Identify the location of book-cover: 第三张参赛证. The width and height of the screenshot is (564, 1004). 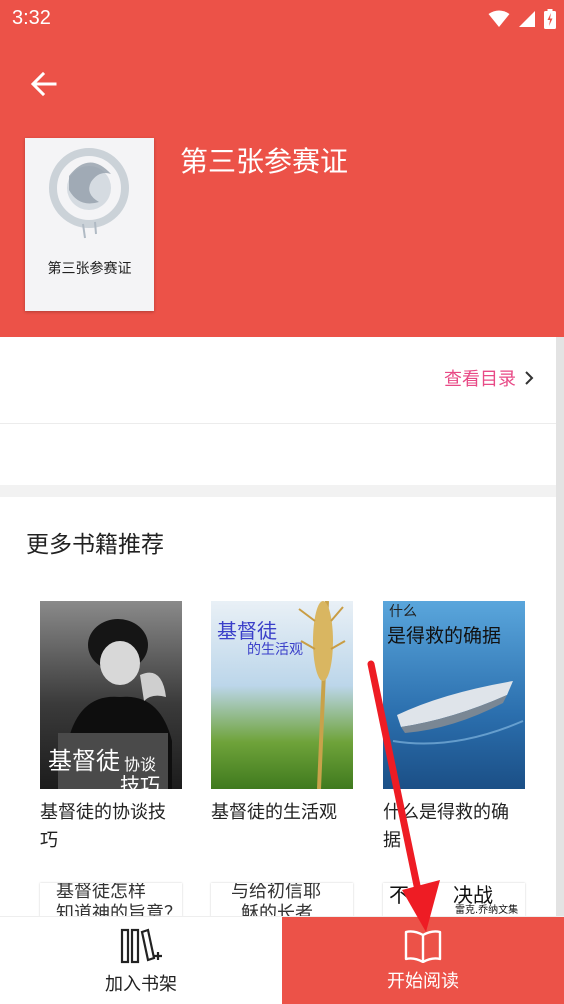
(89, 224).